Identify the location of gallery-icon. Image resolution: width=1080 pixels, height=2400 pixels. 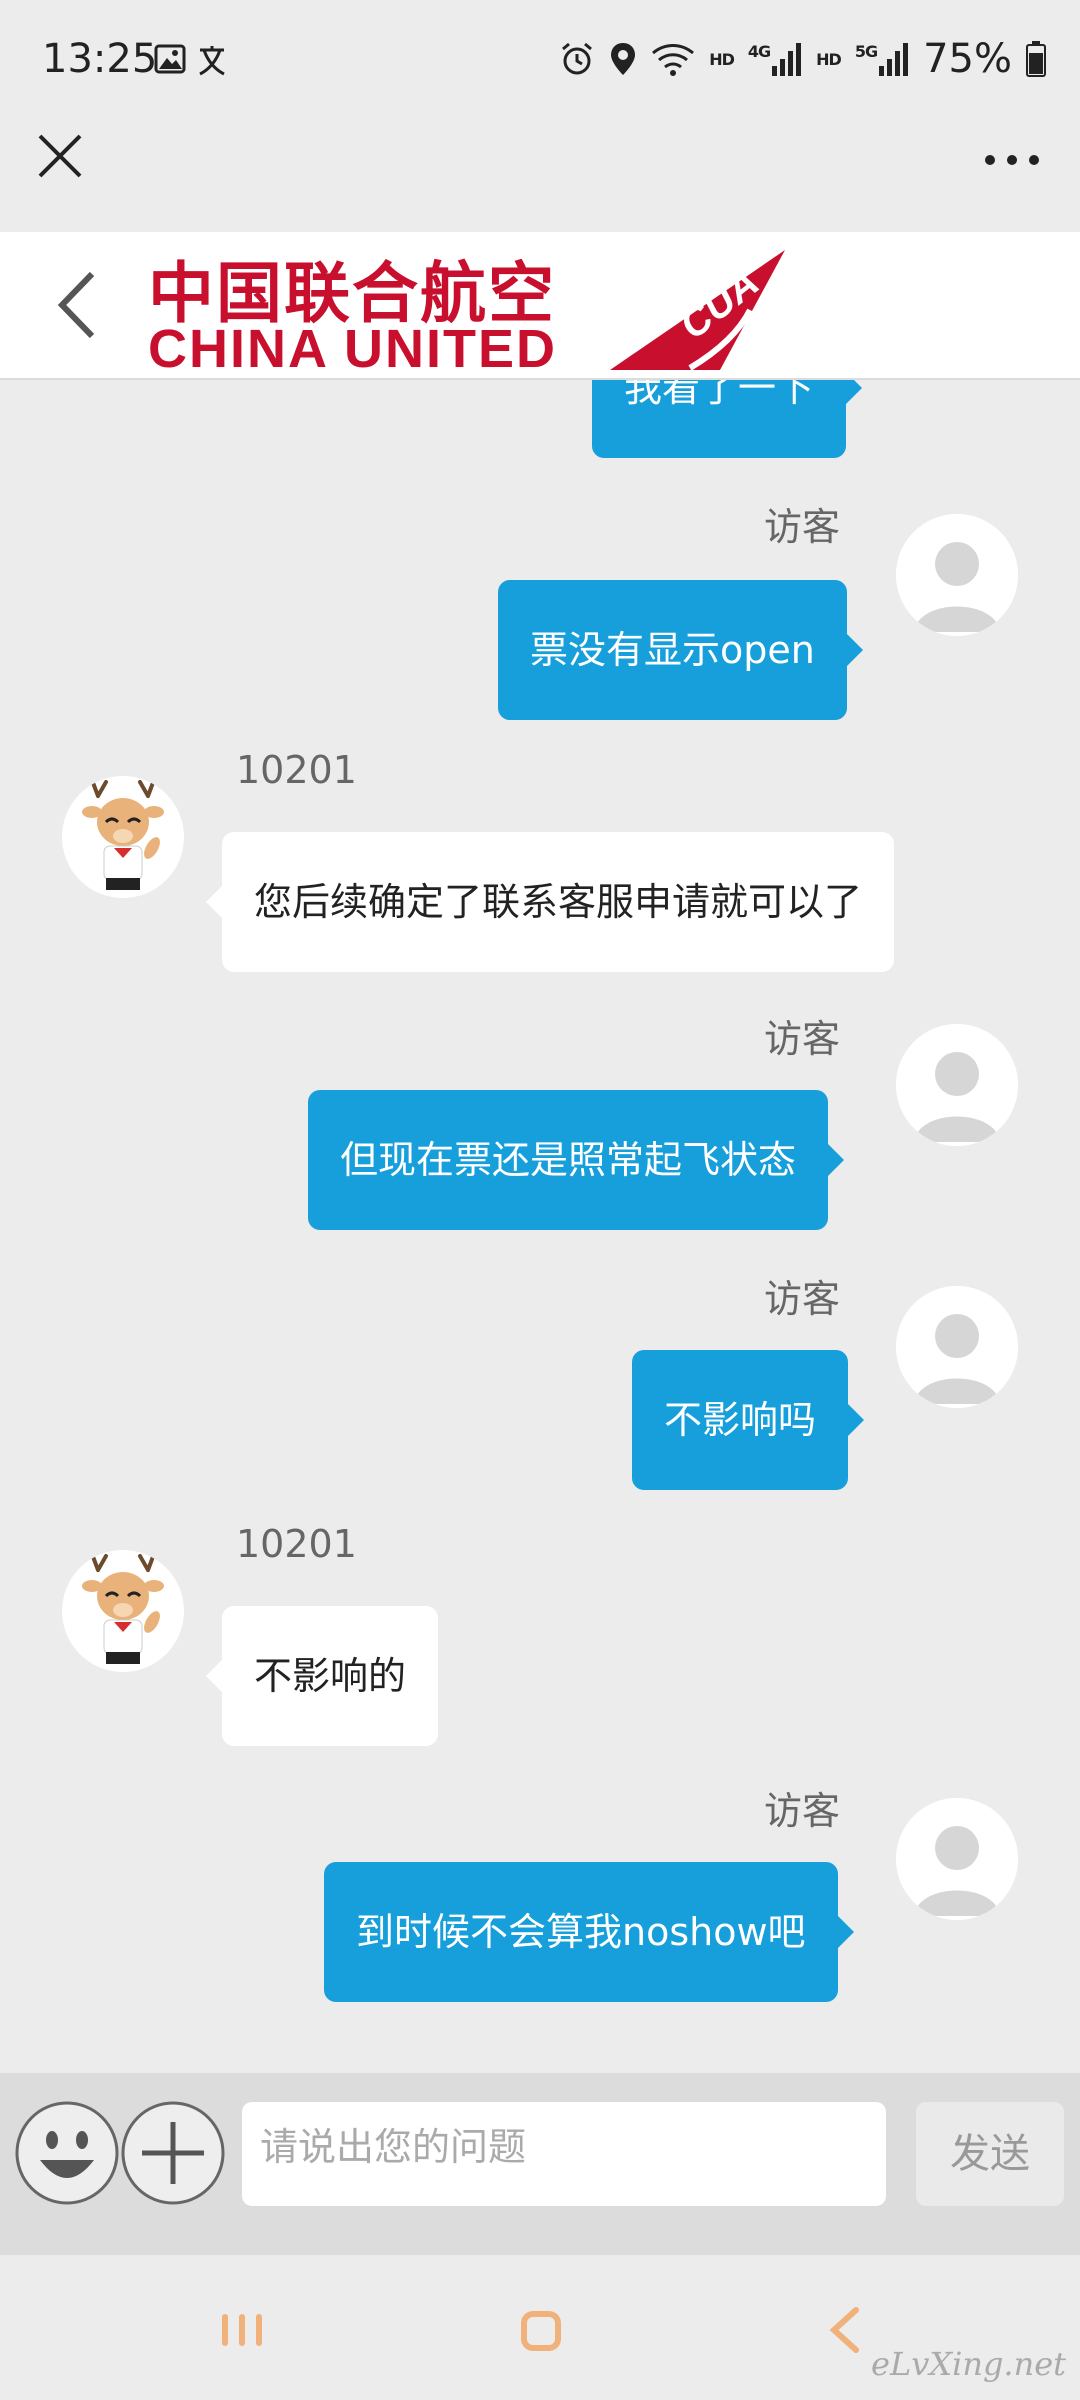
(170, 59).